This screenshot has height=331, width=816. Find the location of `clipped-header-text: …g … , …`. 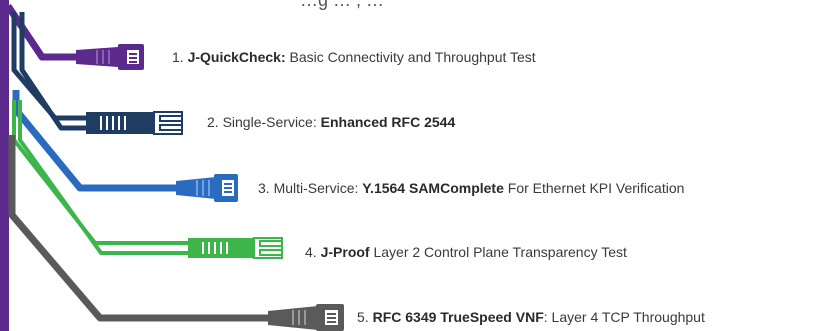

clipped-header-text: …g … , … is located at coordinates (342, 5).